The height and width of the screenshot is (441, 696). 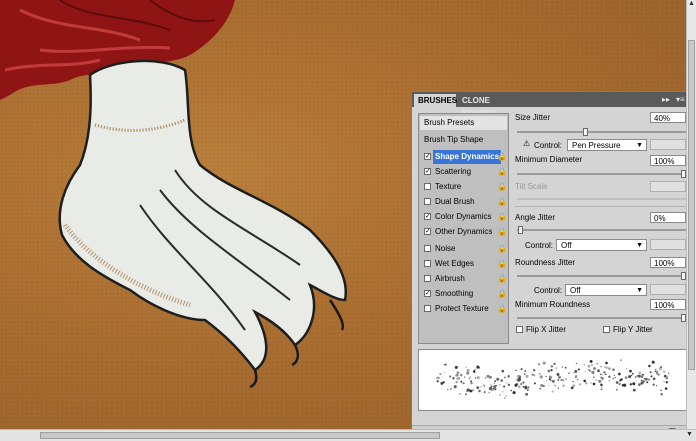 What do you see at coordinates (602, 276) in the screenshot?
I see `roundness-jitter-slider` at bounding box center [602, 276].